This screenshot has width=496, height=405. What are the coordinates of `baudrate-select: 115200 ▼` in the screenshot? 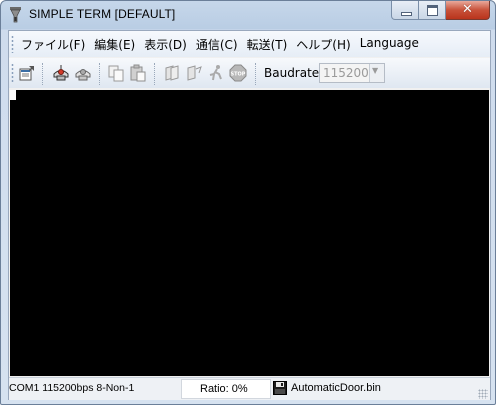 It's located at (352, 73).